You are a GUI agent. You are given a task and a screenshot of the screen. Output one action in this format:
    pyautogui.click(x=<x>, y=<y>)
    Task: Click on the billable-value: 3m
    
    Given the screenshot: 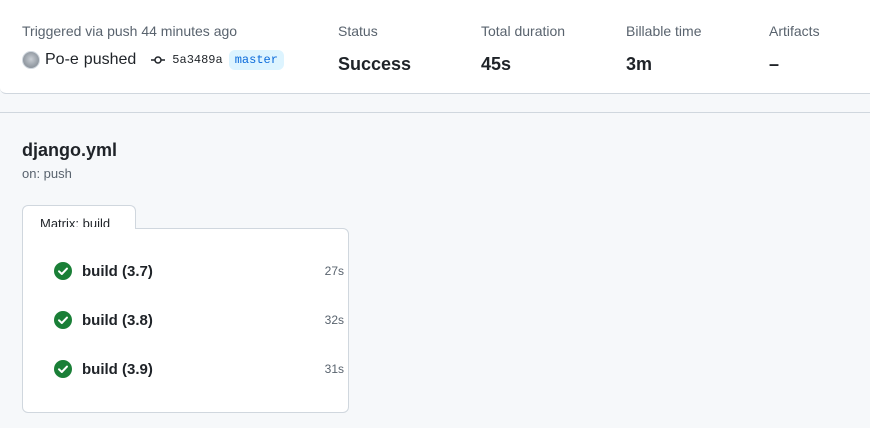 What is the action you would take?
    pyautogui.click(x=663, y=64)
    